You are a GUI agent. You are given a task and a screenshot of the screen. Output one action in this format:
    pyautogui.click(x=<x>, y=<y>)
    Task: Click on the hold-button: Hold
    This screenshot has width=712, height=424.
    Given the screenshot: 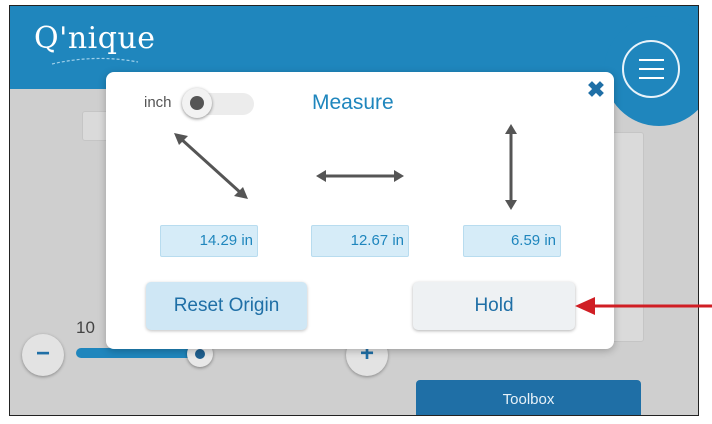 What is the action you would take?
    pyautogui.click(x=494, y=306)
    